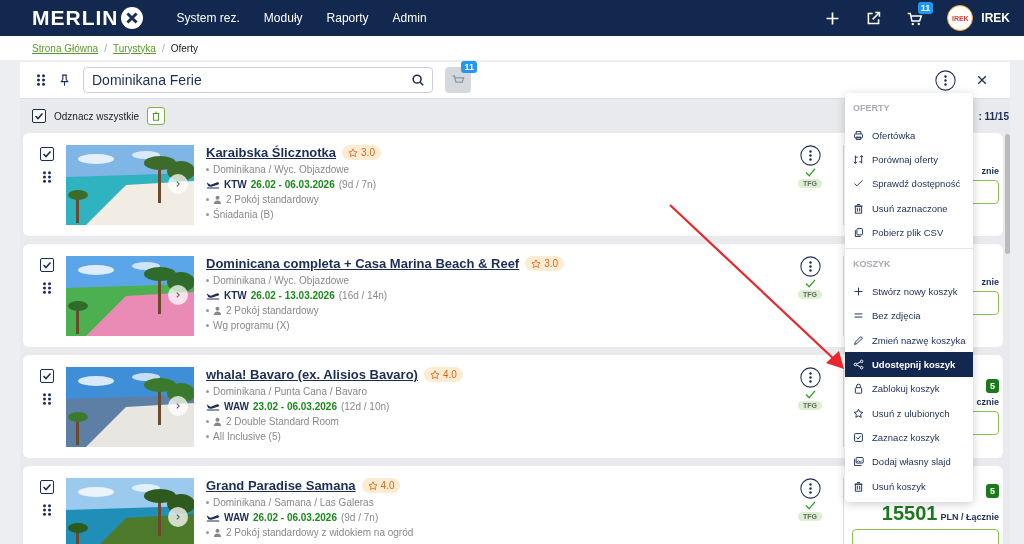 This screenshot has height=544, width=1024. I want to click on pencil-icon, so click(858, 340).